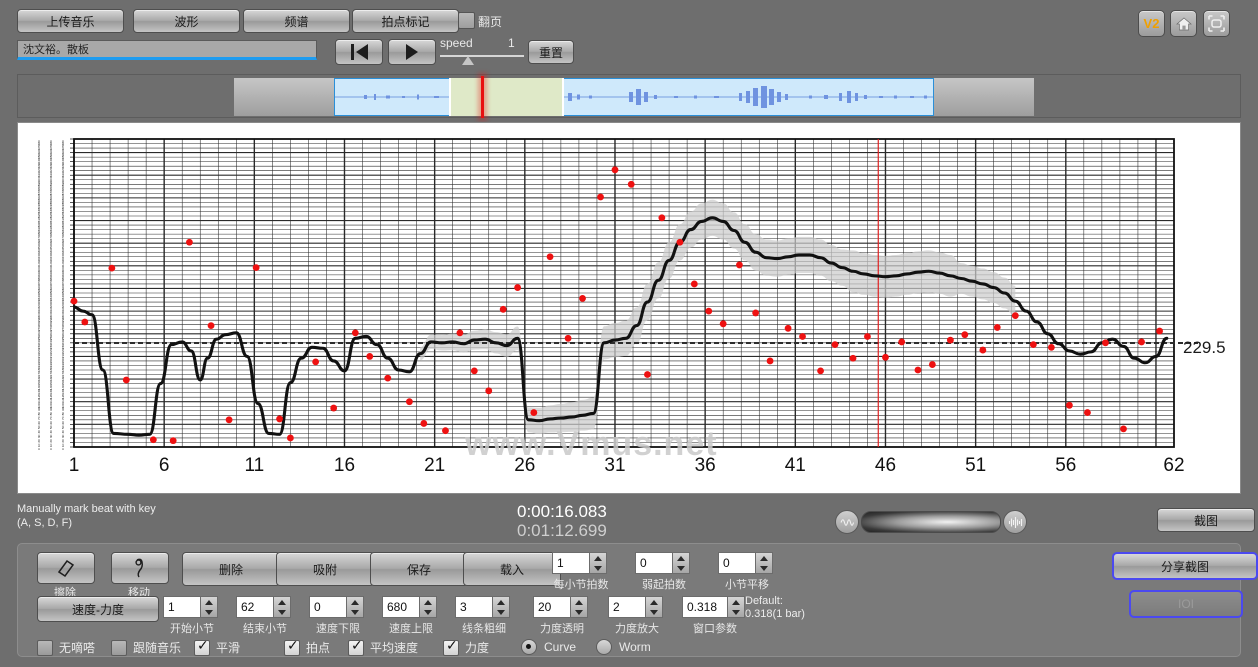  Describe the element at coordinates (681, 563) in the screenshot. I see `pickup-beats-arrows` at that location.